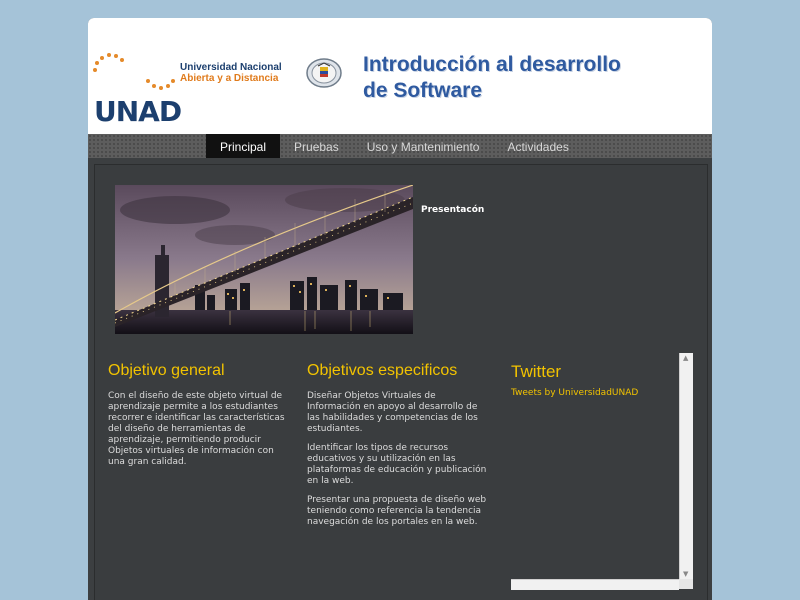 This screenshot has width=800, height=600. What do you see at coordinates (382, 370) in the screenshot?
I see `objetivos-especificos-title: Objetivos especificos` at bounding box center [382, 370].